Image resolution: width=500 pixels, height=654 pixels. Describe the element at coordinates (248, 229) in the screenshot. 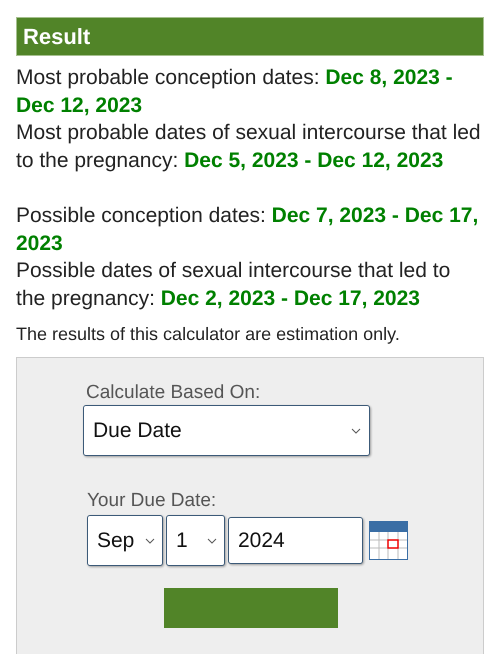

I see `result-text: Possible conception dates: Dec 7, 2023 - Dec 17, 2023` at that location.